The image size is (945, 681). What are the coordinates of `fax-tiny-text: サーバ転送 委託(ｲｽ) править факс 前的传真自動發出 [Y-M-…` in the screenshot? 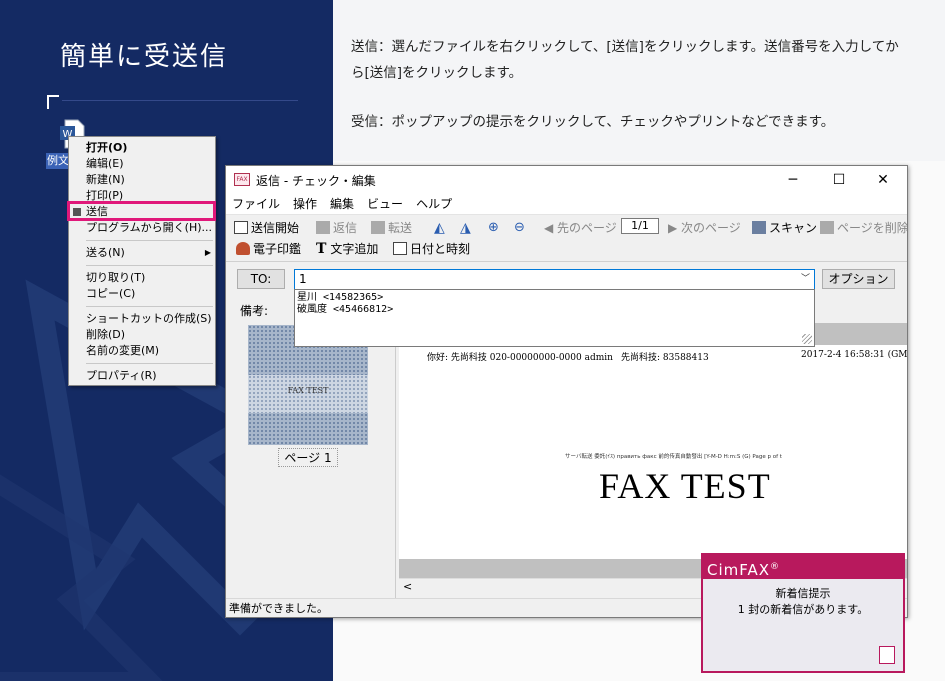 It's located at (673, 457).